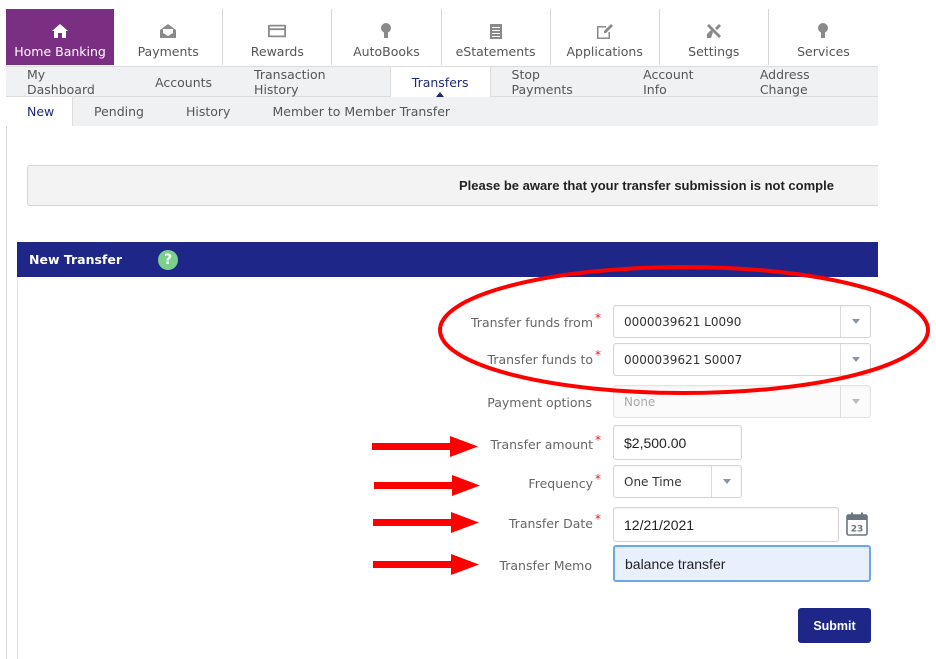  Describe the element at coordinates (208, 111) in the screenshot. I see `tab-history: History` at that location.